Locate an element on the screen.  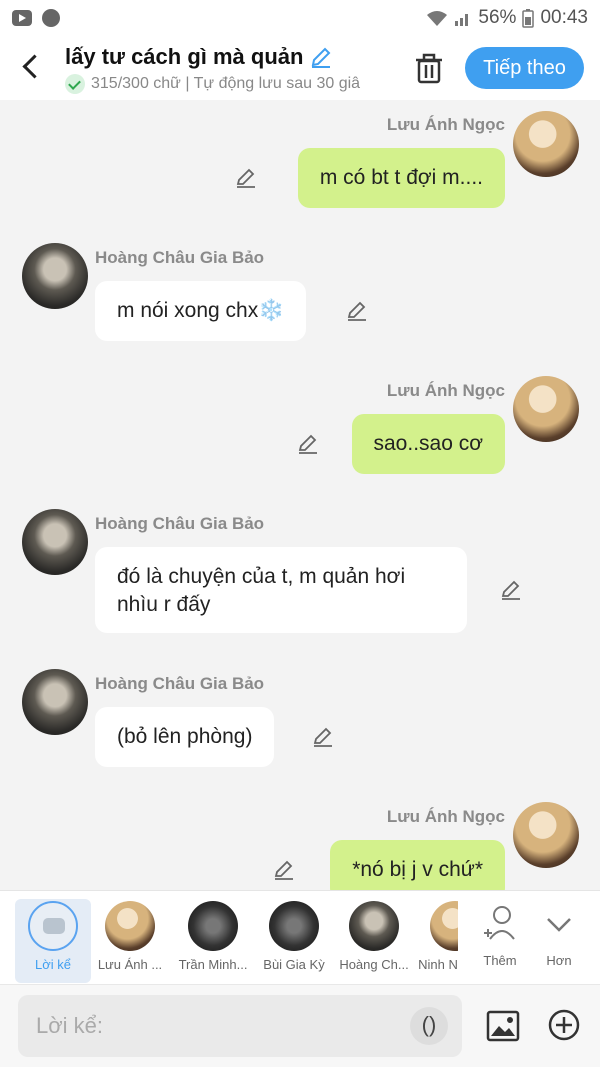
character-item: Bùi Gia Kỳ is located at coordinates (294, 941).